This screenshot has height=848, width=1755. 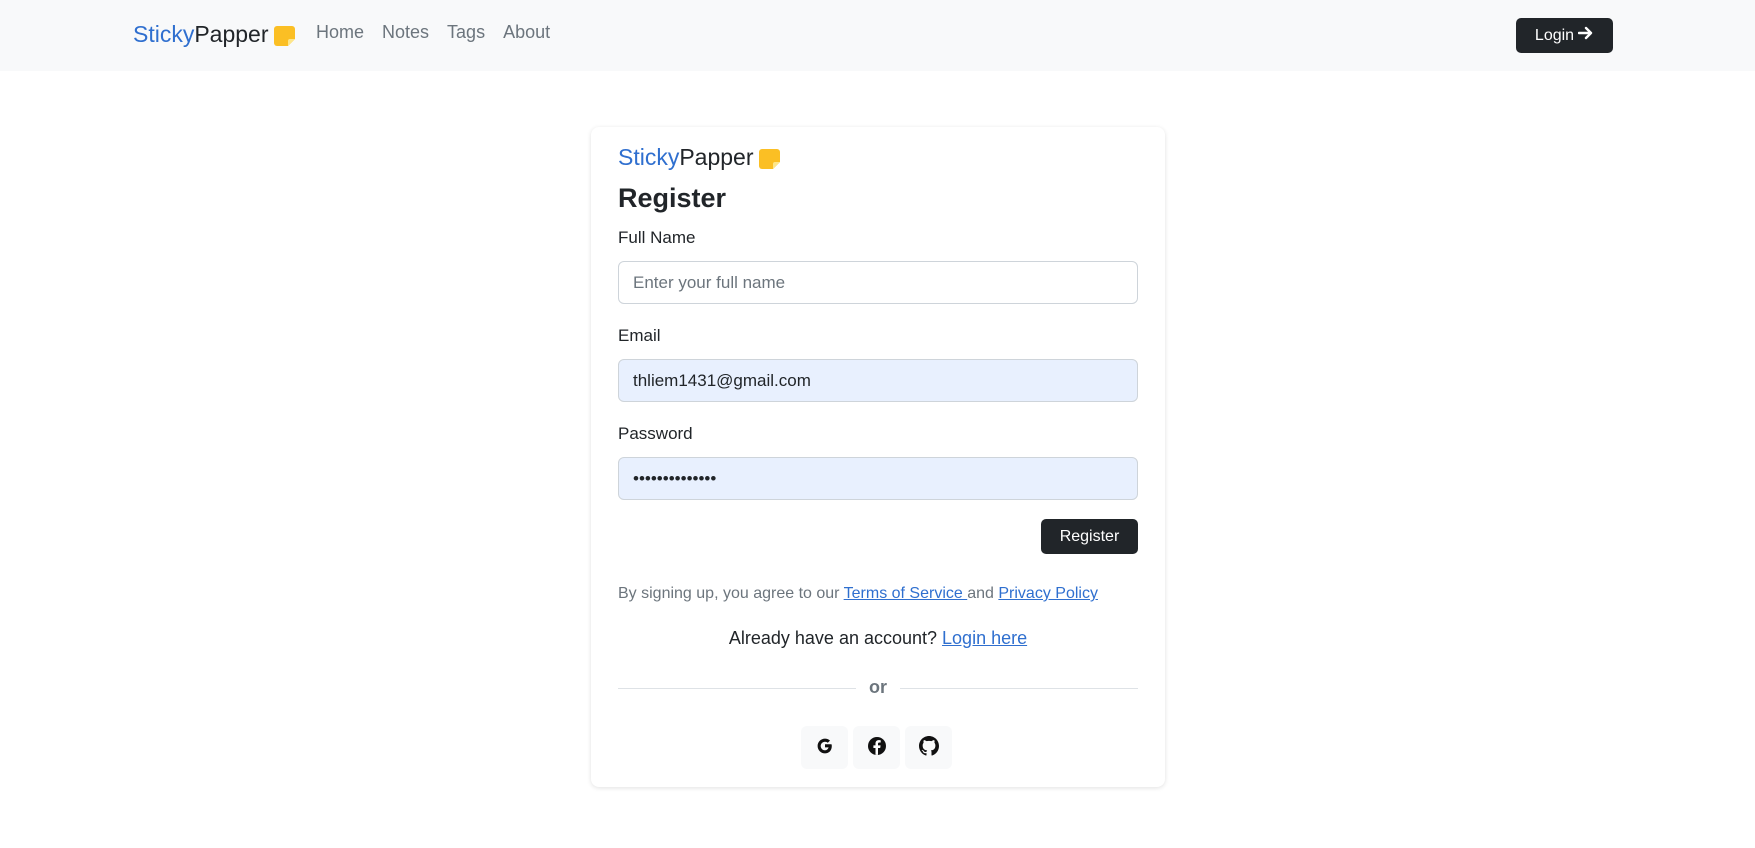 I want to click on github-icon, so click(x=928, y=747).